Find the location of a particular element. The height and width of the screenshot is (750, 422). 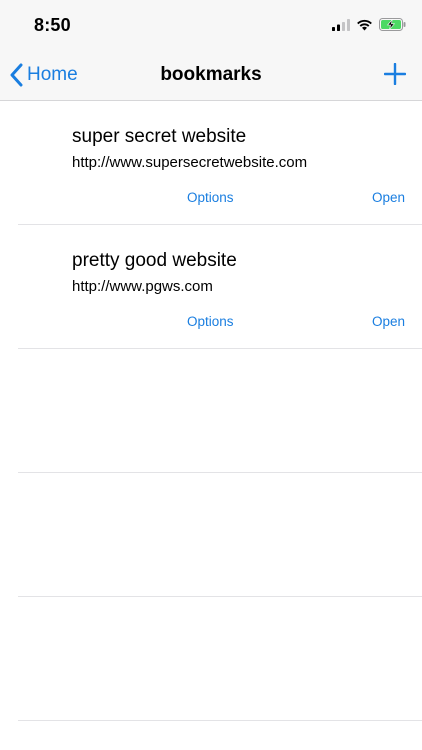

battery-charging-icon is located at coordinates (392, 24).